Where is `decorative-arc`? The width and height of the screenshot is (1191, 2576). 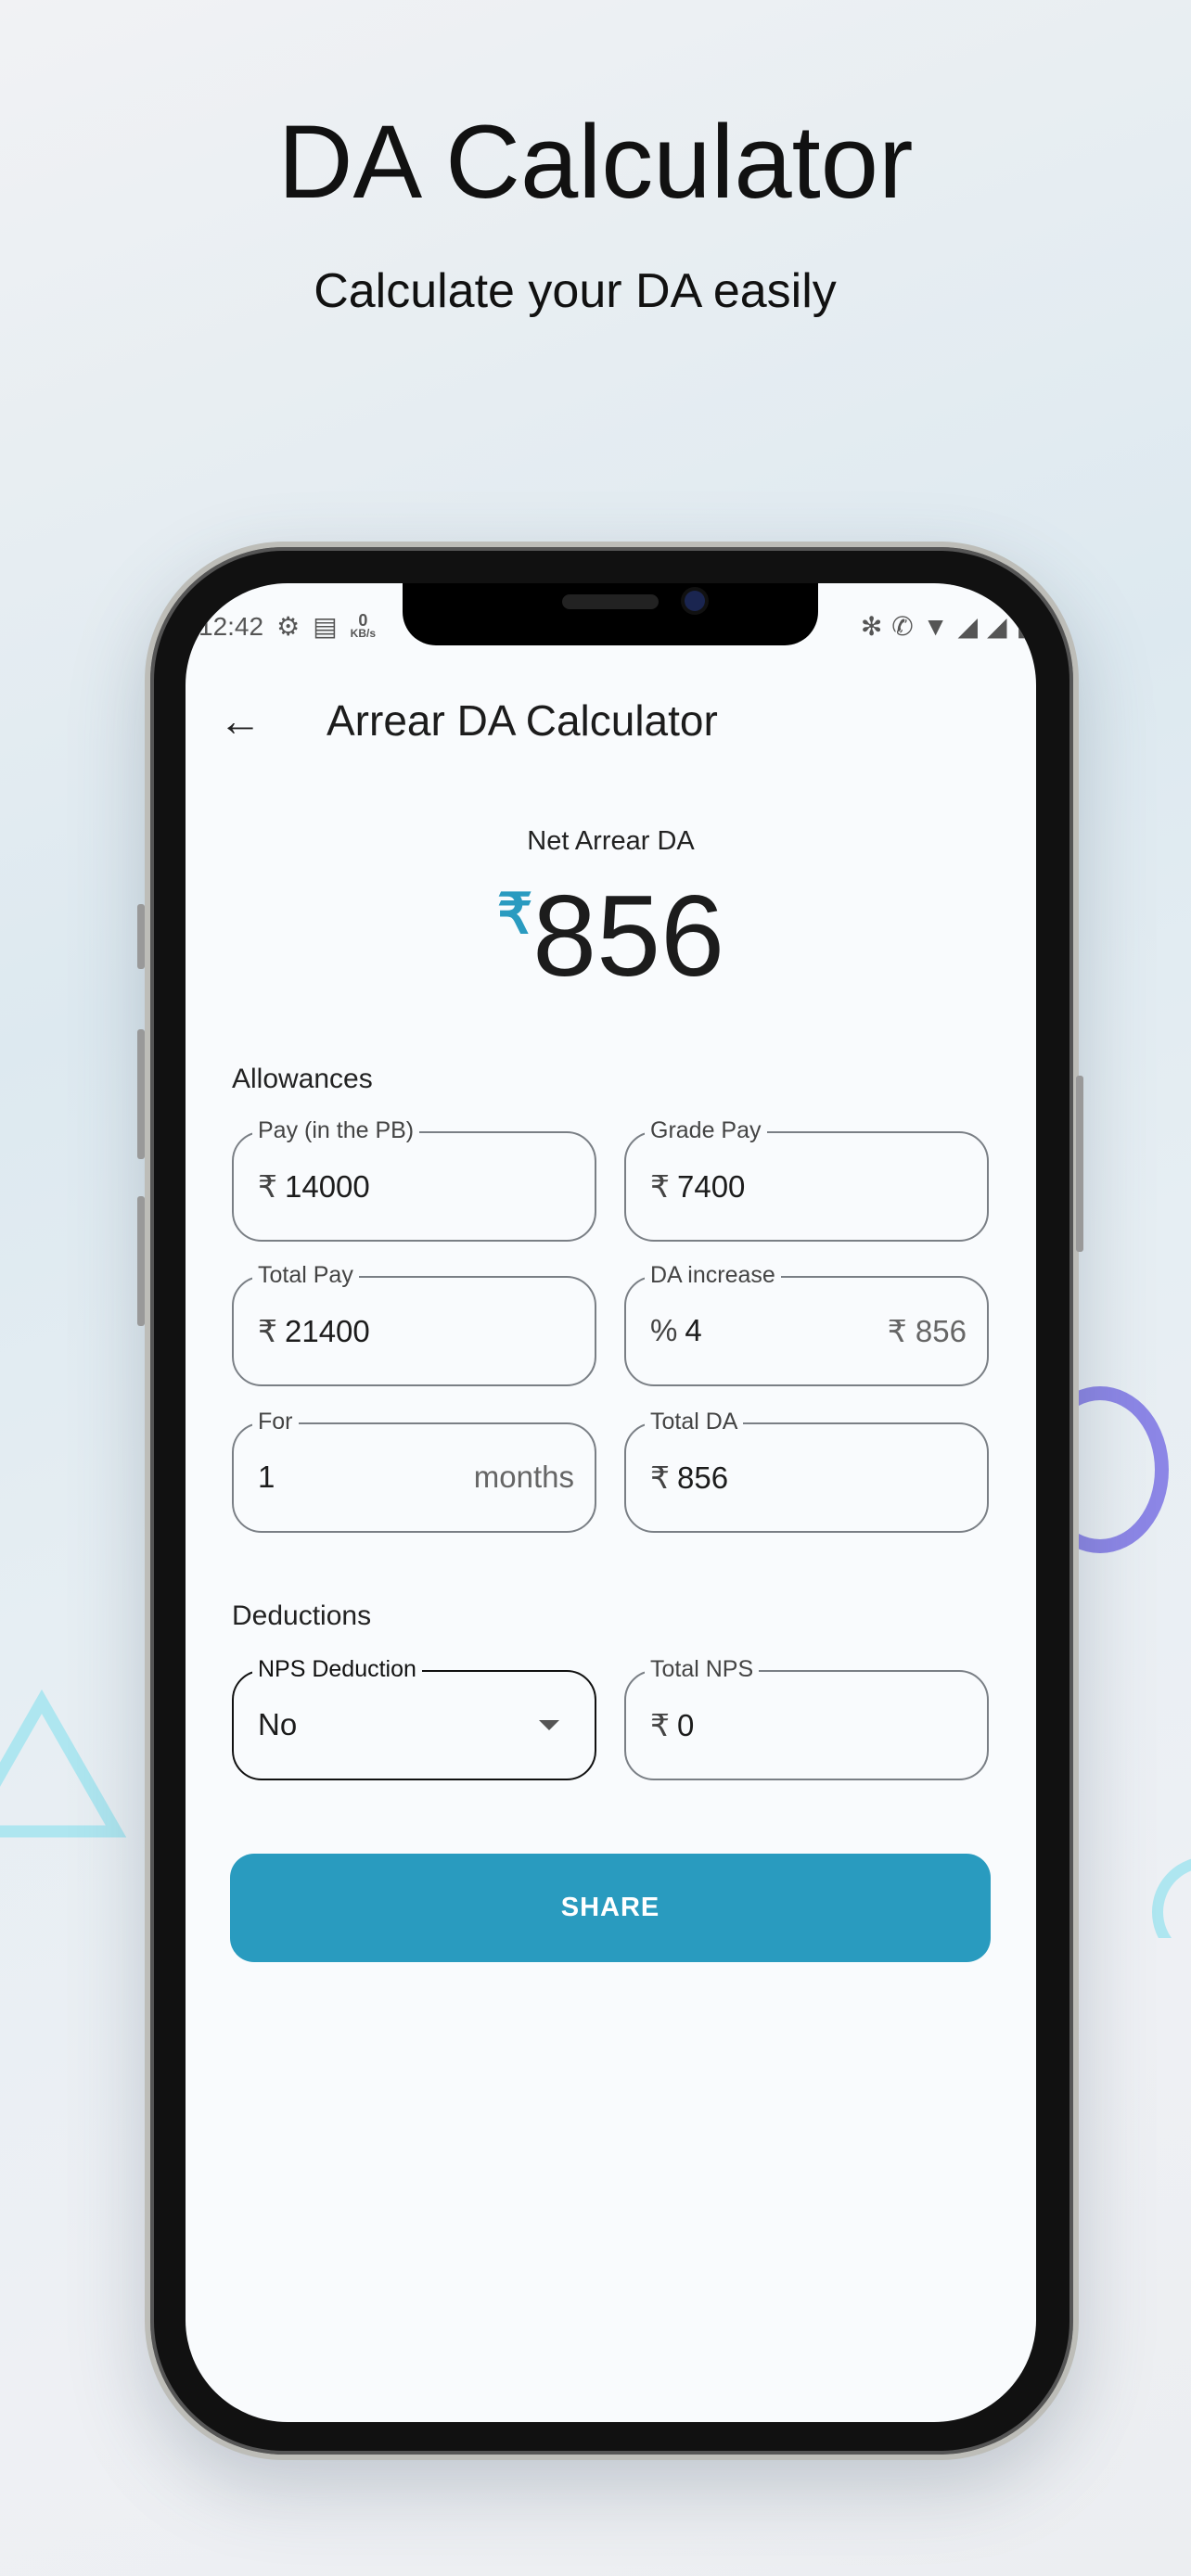 decorative-arc is located at coordinates (1171, 1898).